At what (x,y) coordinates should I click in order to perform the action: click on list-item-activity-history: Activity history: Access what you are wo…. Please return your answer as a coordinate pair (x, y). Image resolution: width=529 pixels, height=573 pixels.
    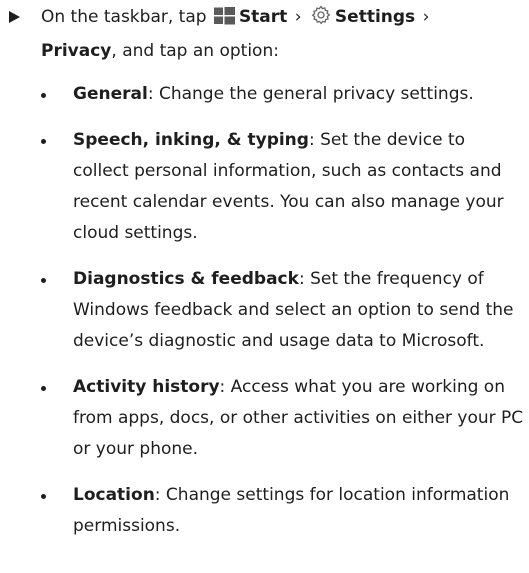
    Looking at the image, I should click on (283, 418).